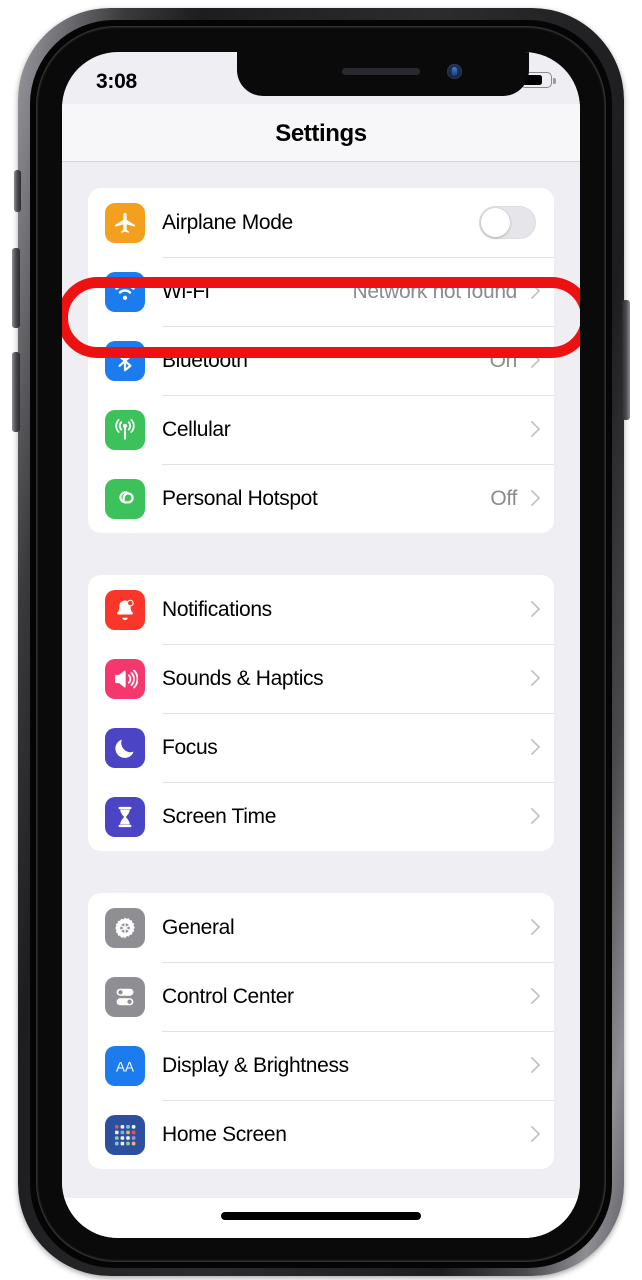 The width and height of the screenshot is (642, 1280). I want to click on gear-icon, so click(125, 927).